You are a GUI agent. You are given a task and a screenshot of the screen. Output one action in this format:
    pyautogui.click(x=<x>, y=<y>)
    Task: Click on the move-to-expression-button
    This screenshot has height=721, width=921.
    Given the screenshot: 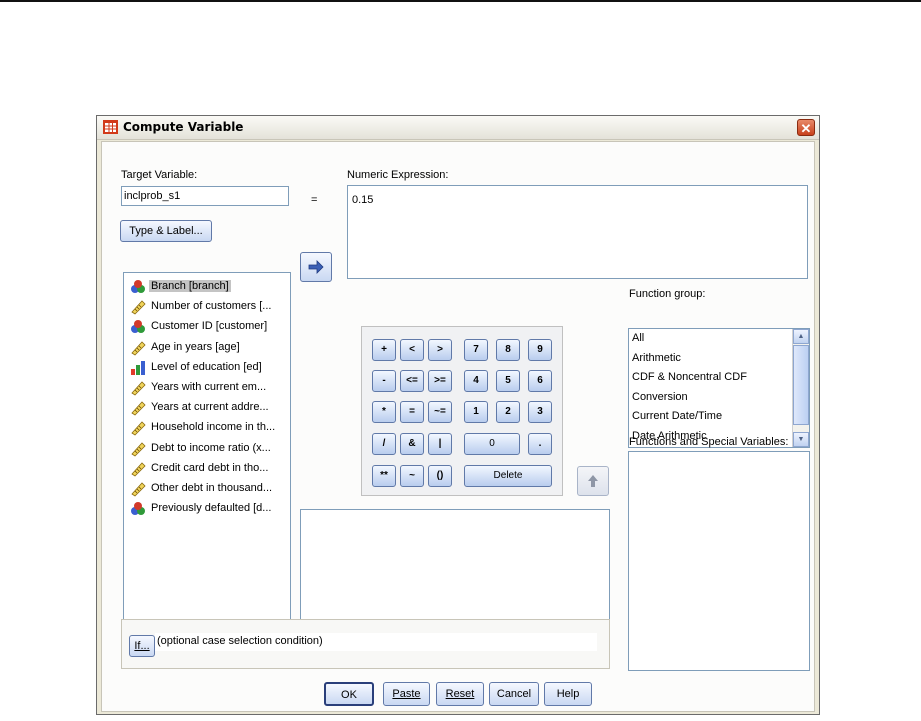 What is the action you would take?
    pyautogui.click(x=316, y=267)
    